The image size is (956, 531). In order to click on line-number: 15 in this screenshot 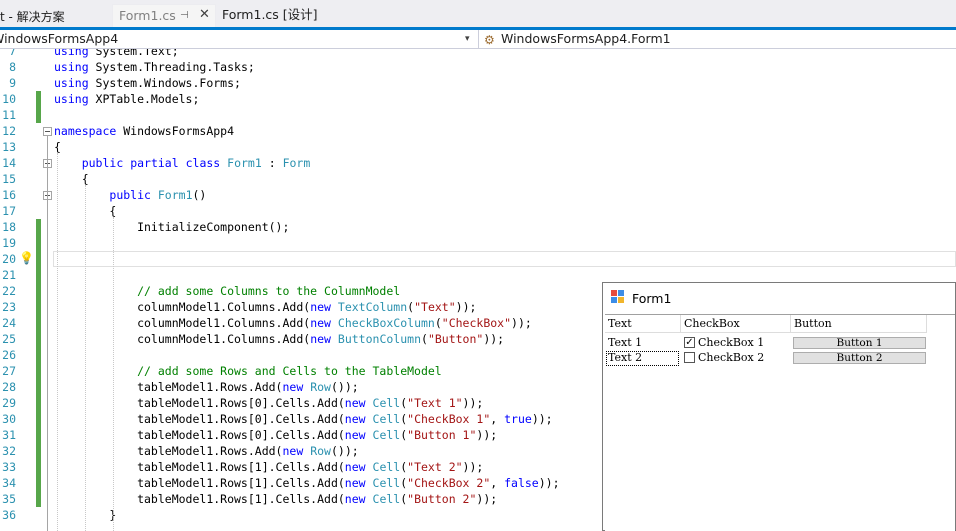, I will do `click(9, 179)`.